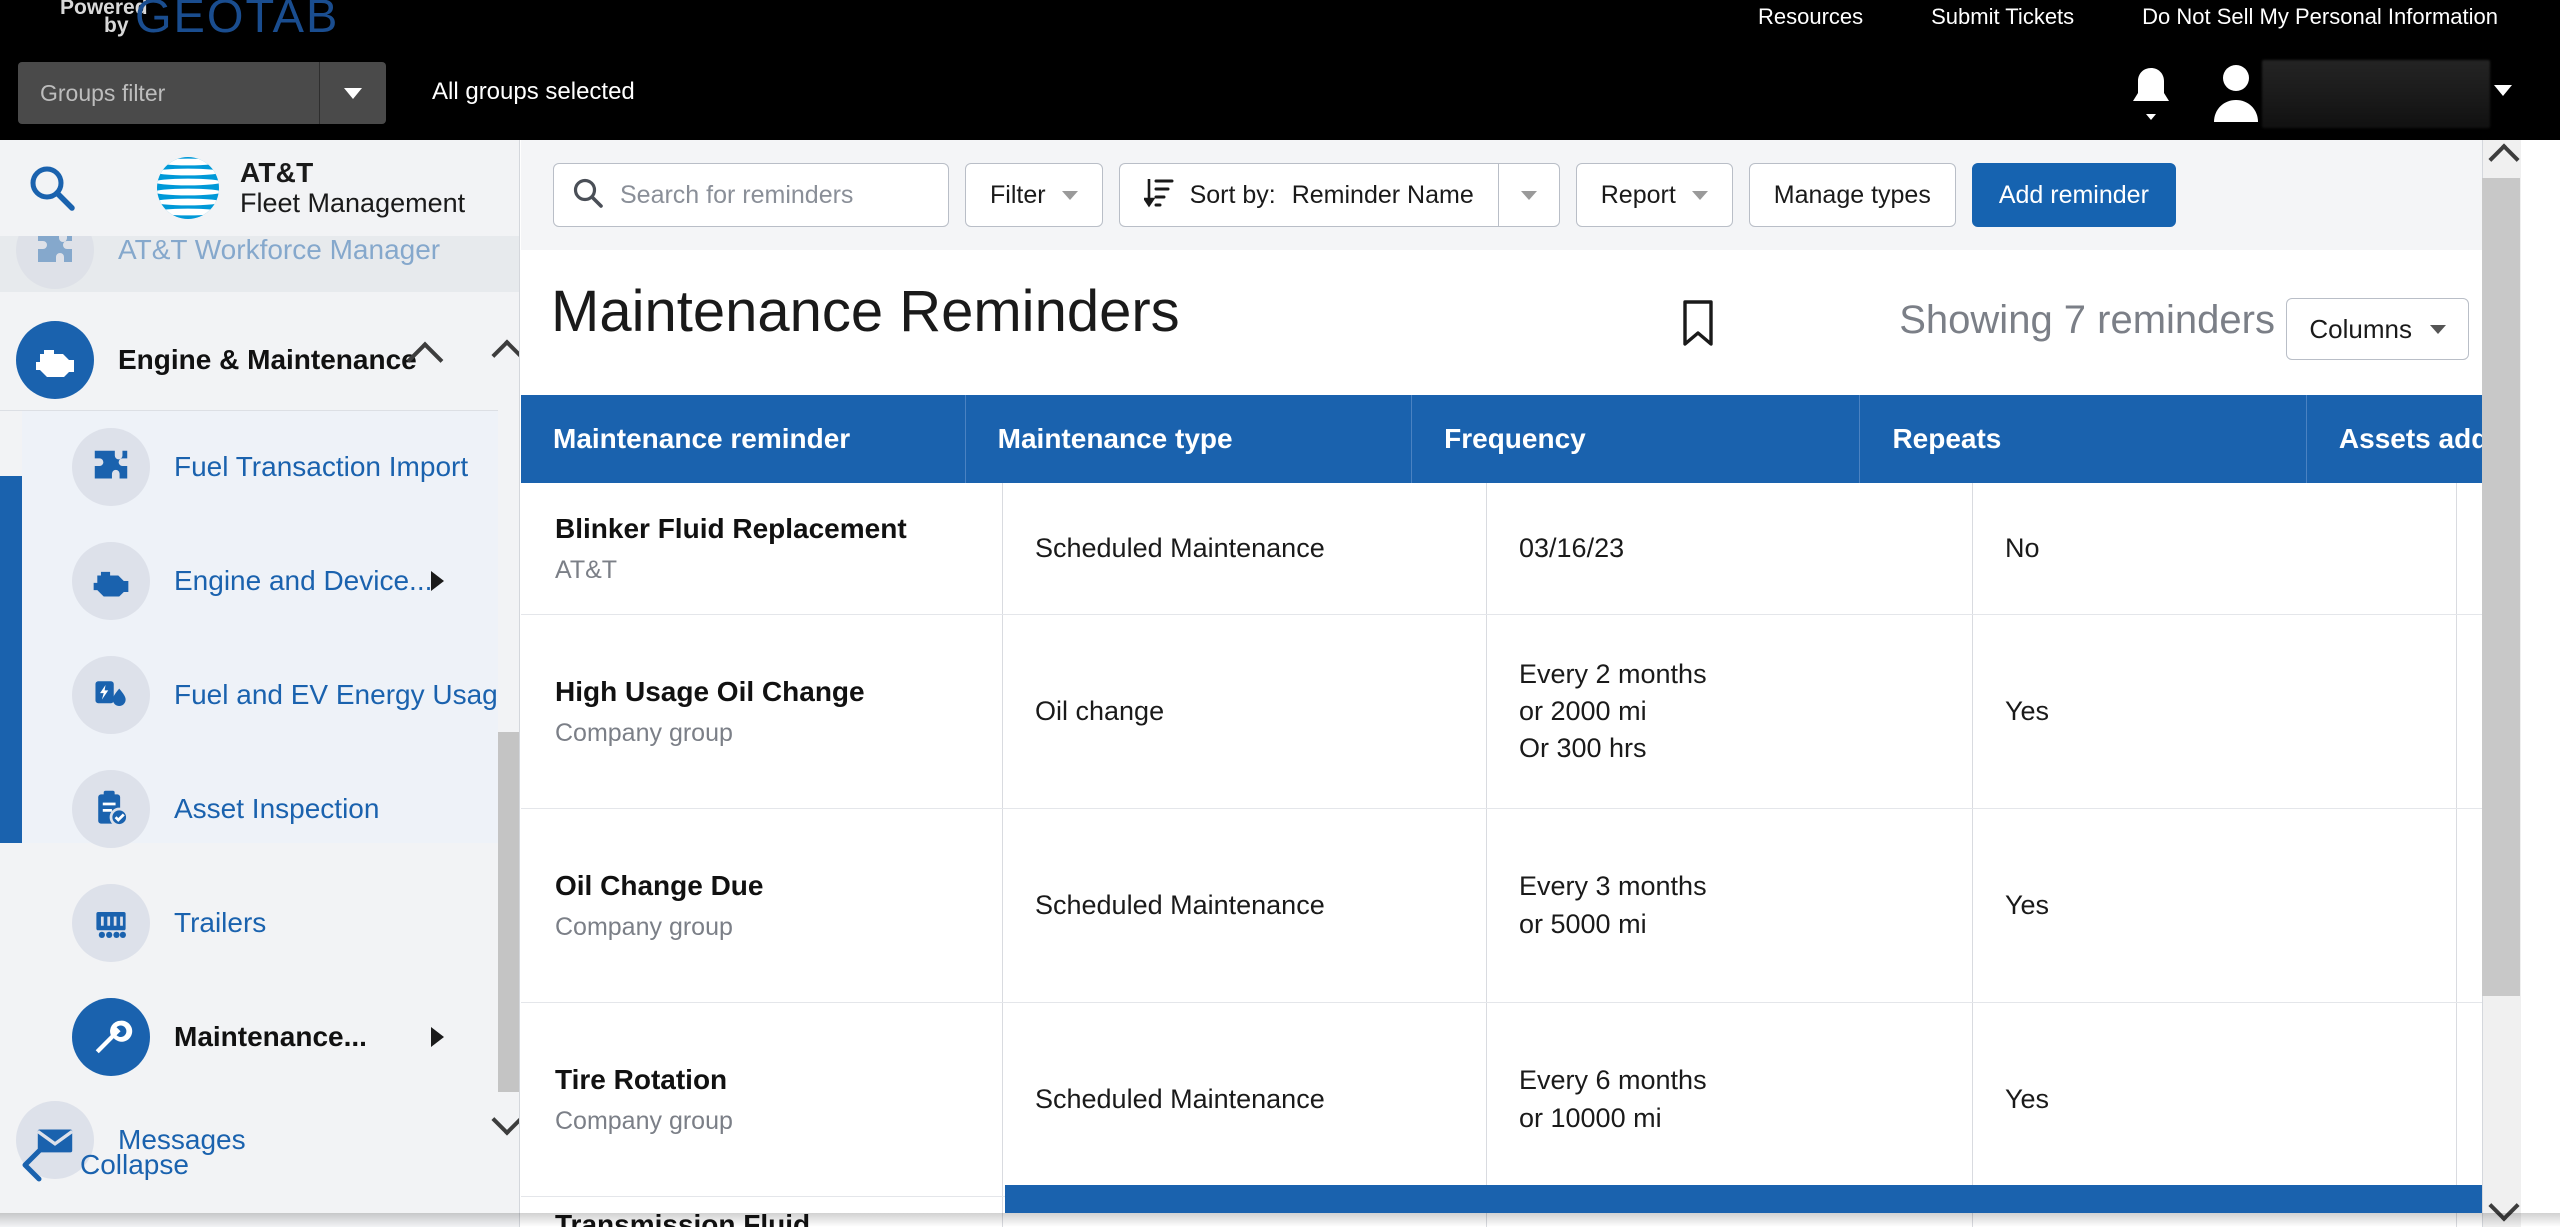 This screenshot has height=1227, width=2560. Describe the element at coordinates (762, 905) in the screenshot. I see `cell-reminder-name: Oil Change Due Company group` at that location.